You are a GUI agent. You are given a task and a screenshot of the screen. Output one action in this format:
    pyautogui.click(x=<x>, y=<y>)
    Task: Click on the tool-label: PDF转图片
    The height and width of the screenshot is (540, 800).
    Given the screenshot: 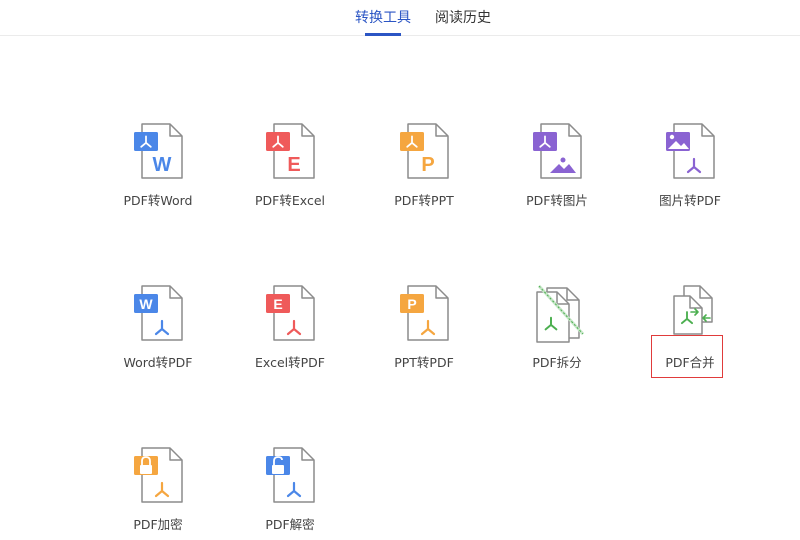 What is the action you would take?
    pyautogui.click(x=557, y=200)
    